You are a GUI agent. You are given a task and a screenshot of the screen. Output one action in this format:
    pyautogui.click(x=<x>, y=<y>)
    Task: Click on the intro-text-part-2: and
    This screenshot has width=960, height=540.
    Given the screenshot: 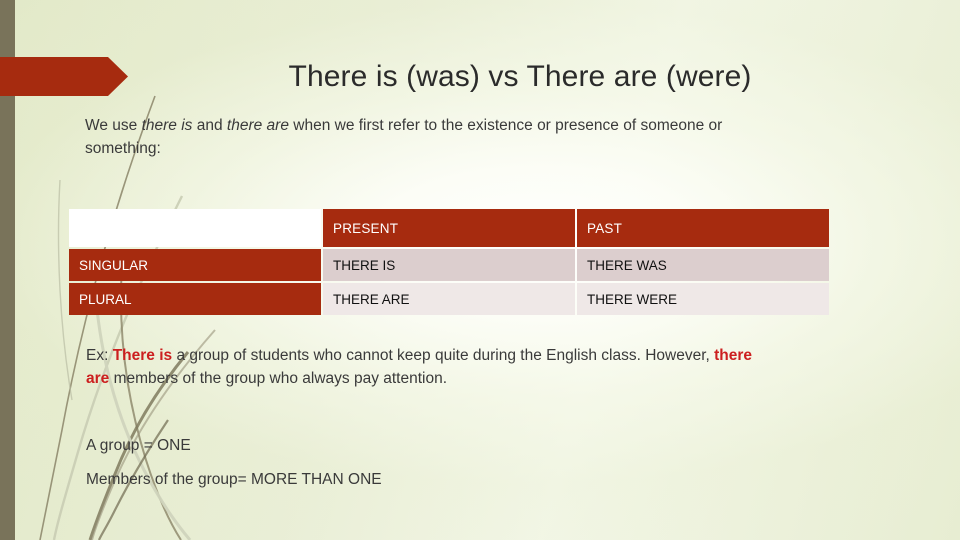 What is the action you would take?
    pyautogui.click(x=209, y=125)
    